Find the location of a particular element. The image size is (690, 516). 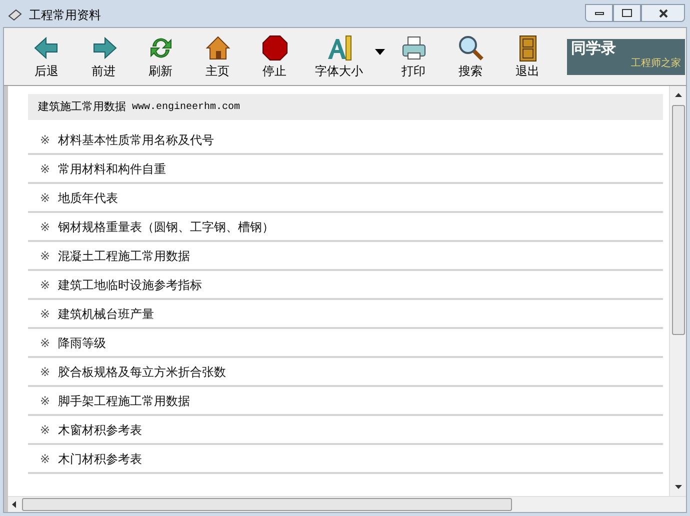

topic-link: ※ 建筑工地临时设施参考指标 is located at coordinates (345, 285).